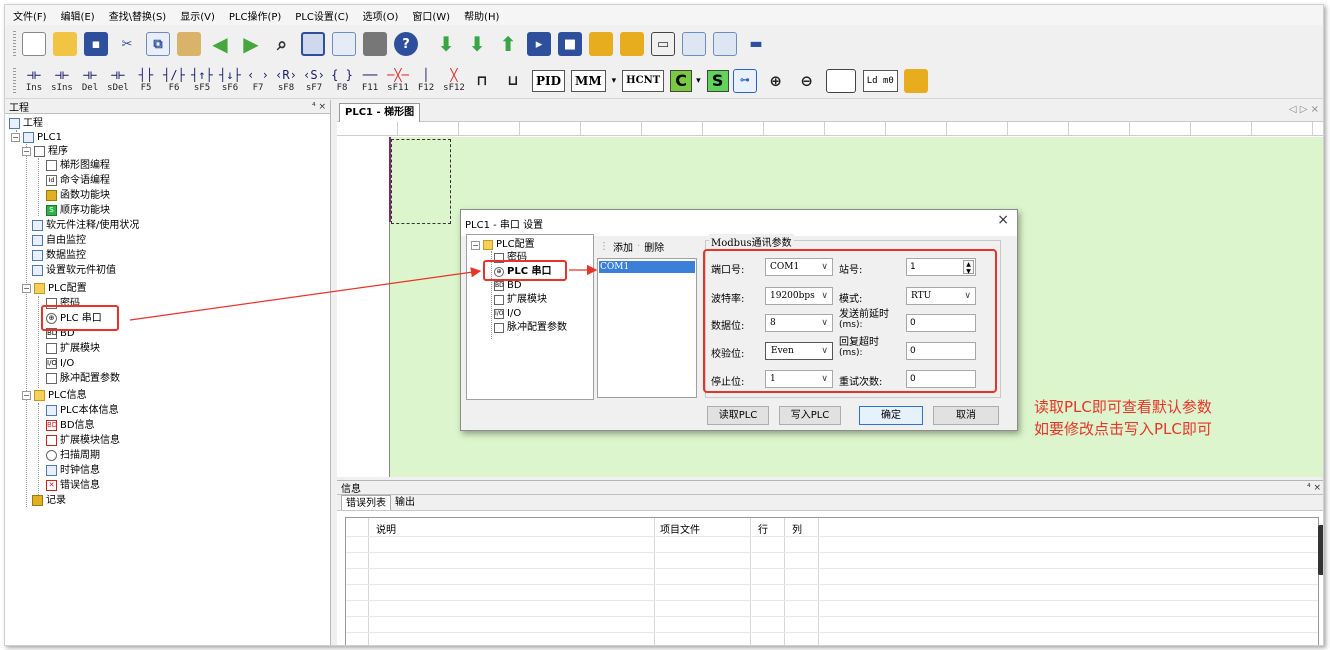 This screenshot has width=1330, height=650. Describe the element at coordinates (73, 470) in the screenshot. I see `tree-item-clock-info: 时钟信息` at that location.